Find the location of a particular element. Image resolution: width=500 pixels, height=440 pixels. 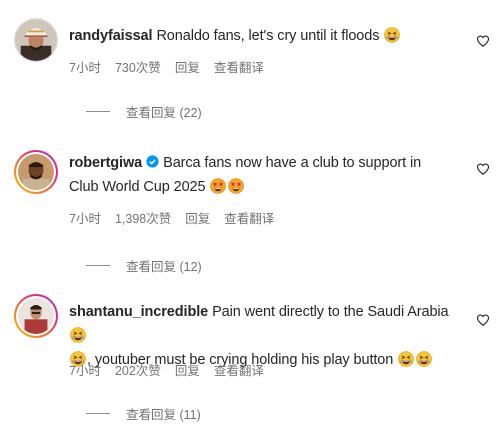

username-link: robertgiwa is located at coordinates (105, 163).